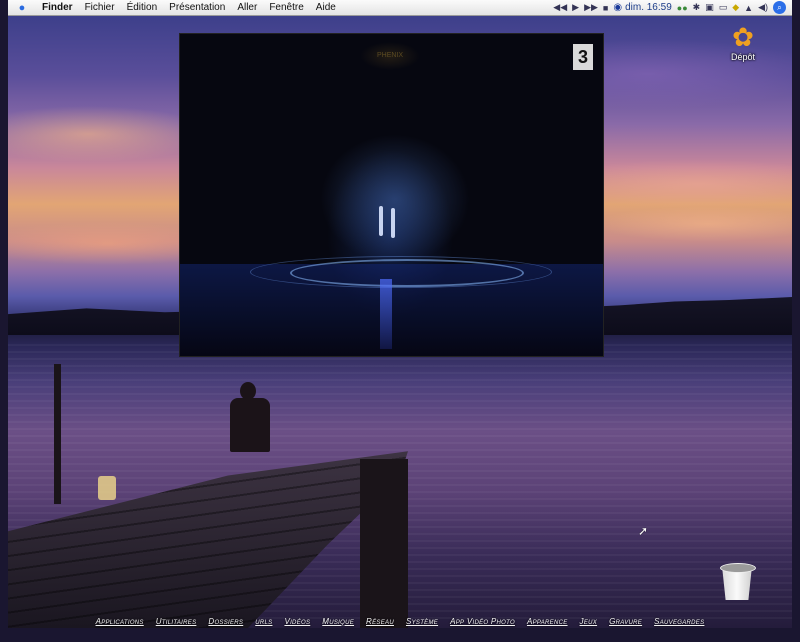  What do you see at coordinates (589, 621) in the screenshot?
I see `shelf-jeux: Jeux` at bounding box center [589, 621].